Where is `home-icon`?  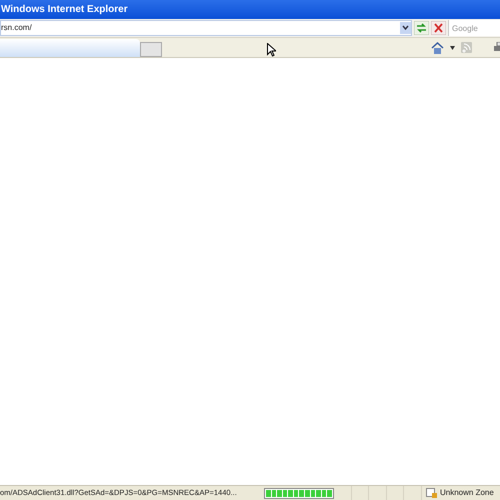
home-icon is located at coordinates (437, 48).